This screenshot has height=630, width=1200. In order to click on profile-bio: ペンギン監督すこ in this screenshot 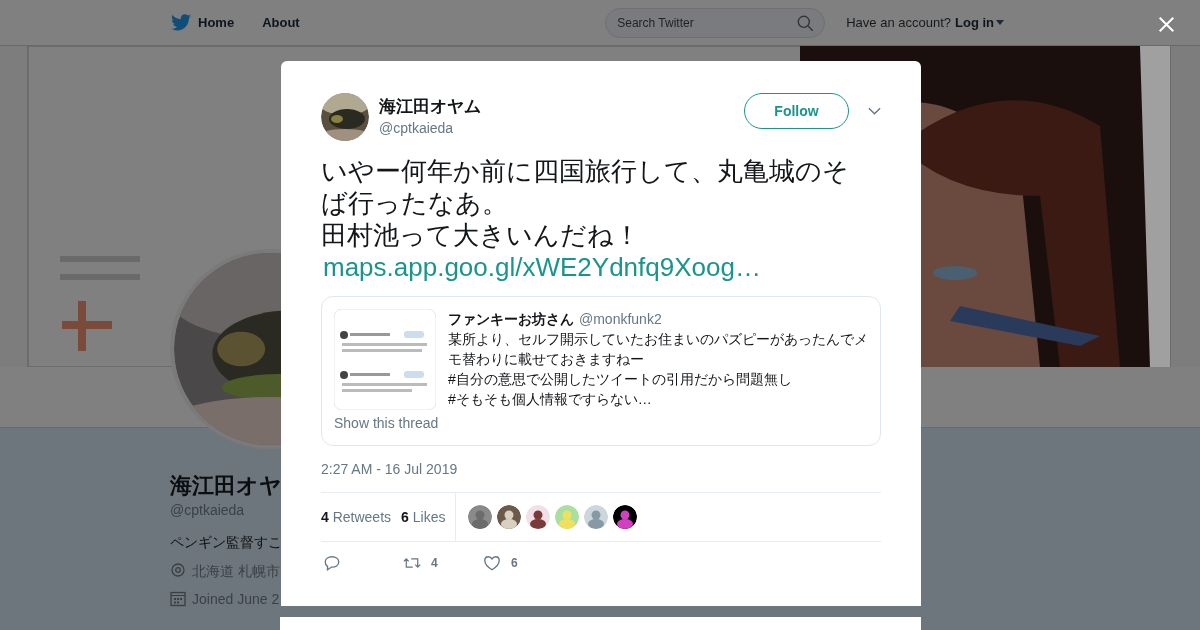, I will do `click(226, 542)`.